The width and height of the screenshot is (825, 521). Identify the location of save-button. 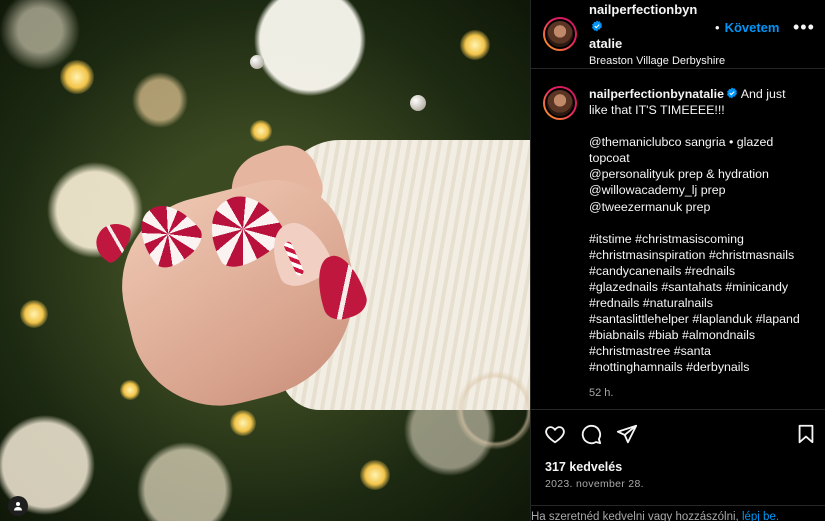
(806, 434).